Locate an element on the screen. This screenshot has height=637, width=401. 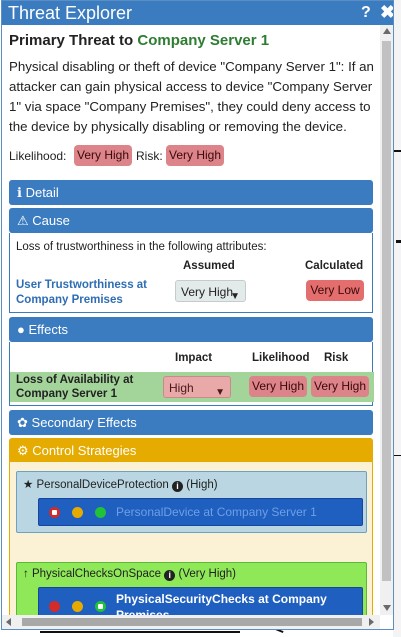
strategy-label: ★ PersonalDeviceProtection i (High) is located at coordinates (120, 484).